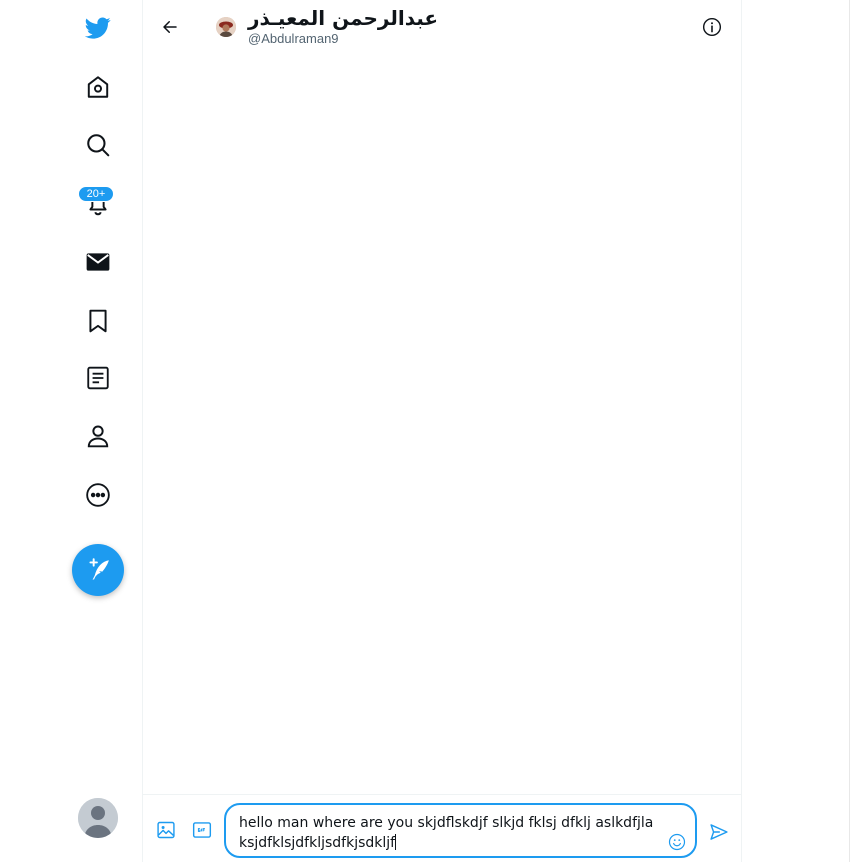 Image resolution: width=865 pixels, height=862 pixels. I want to click on user-photo-icon, so click(226, 27).